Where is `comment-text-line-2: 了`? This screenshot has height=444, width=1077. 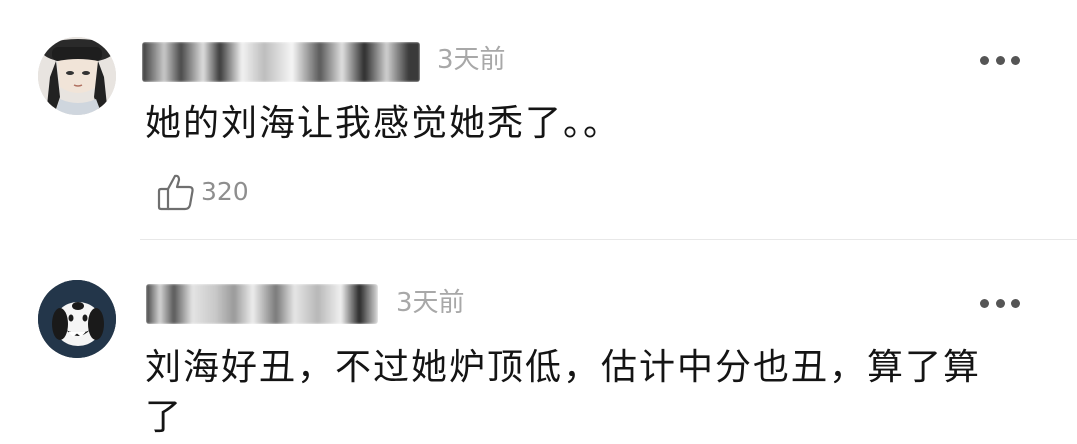 comment-text-line-2: 了 is located at coordinates (164, 417).